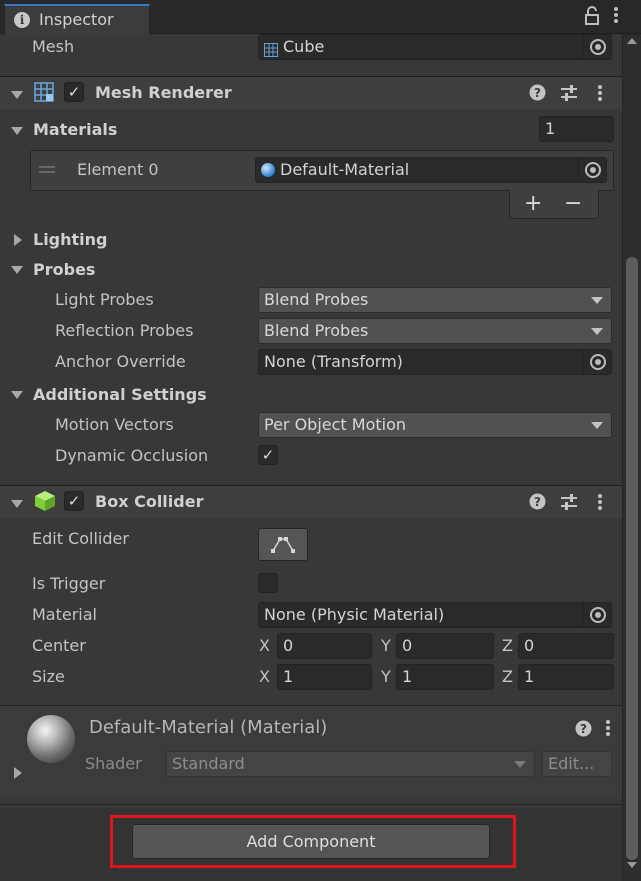 The width and height of the screenshot is (641, 881). What do you see at coordinates (74, 92) in the screenshot?
I see `mesh-renderer-enabled-checkbox: ✓` at bounding box center [74, 92].